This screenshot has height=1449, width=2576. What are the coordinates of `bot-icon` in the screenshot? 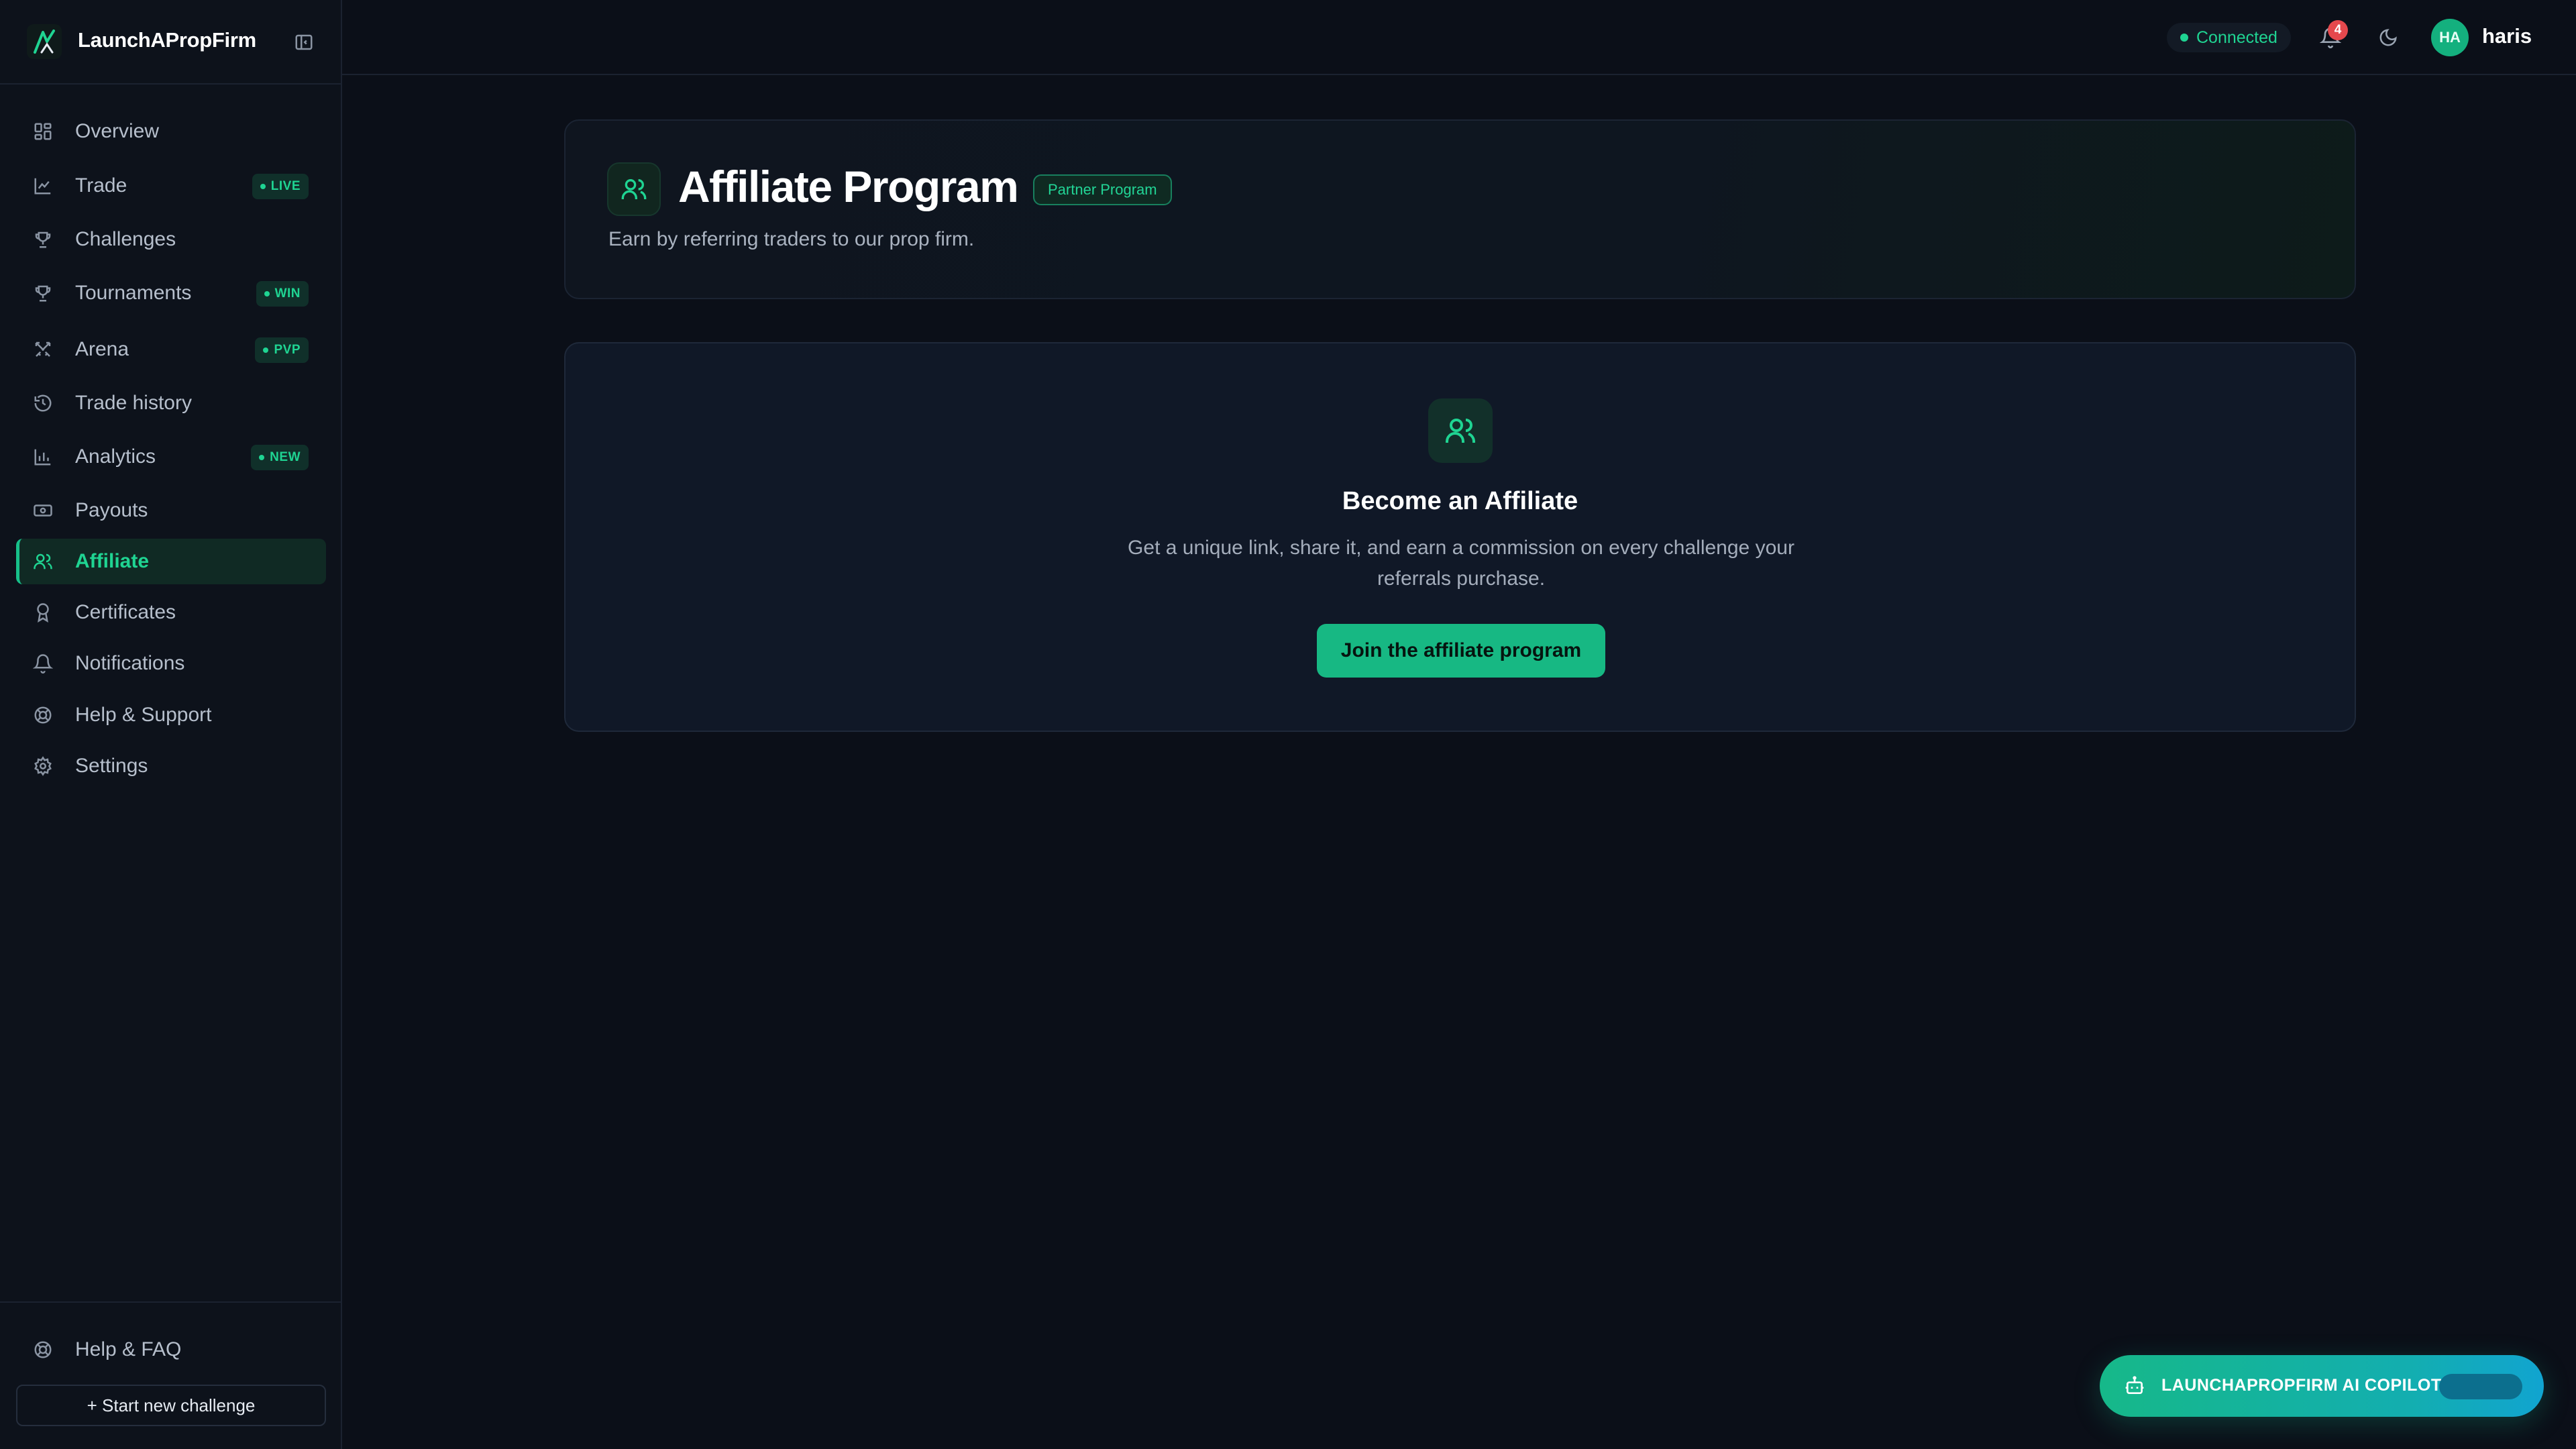 It's located at (2135, 1386).